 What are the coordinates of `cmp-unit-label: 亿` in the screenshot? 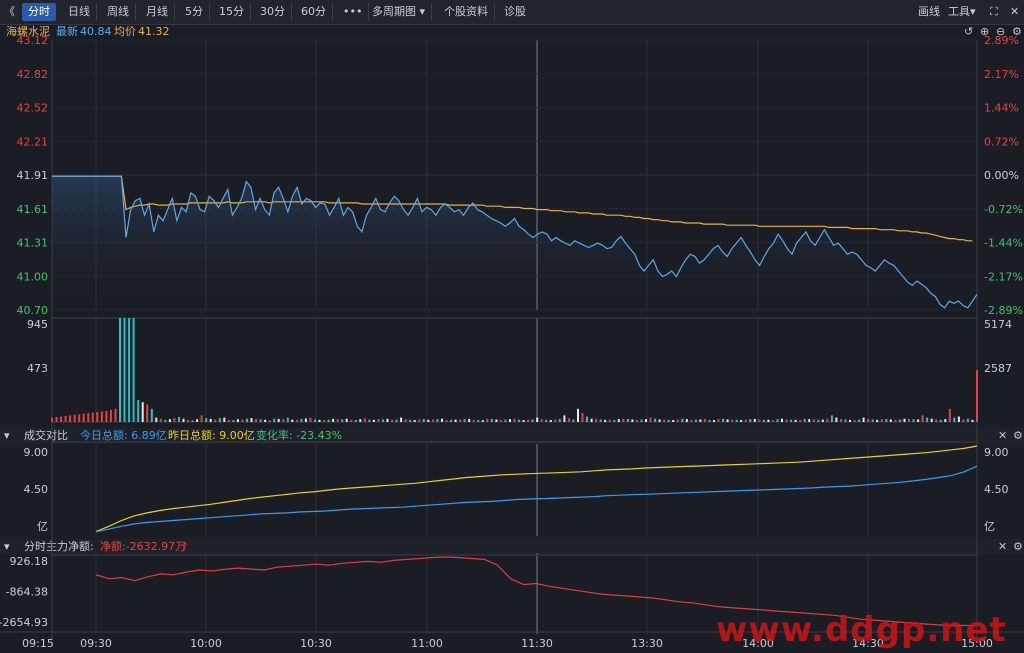 It's located at (42, 526).